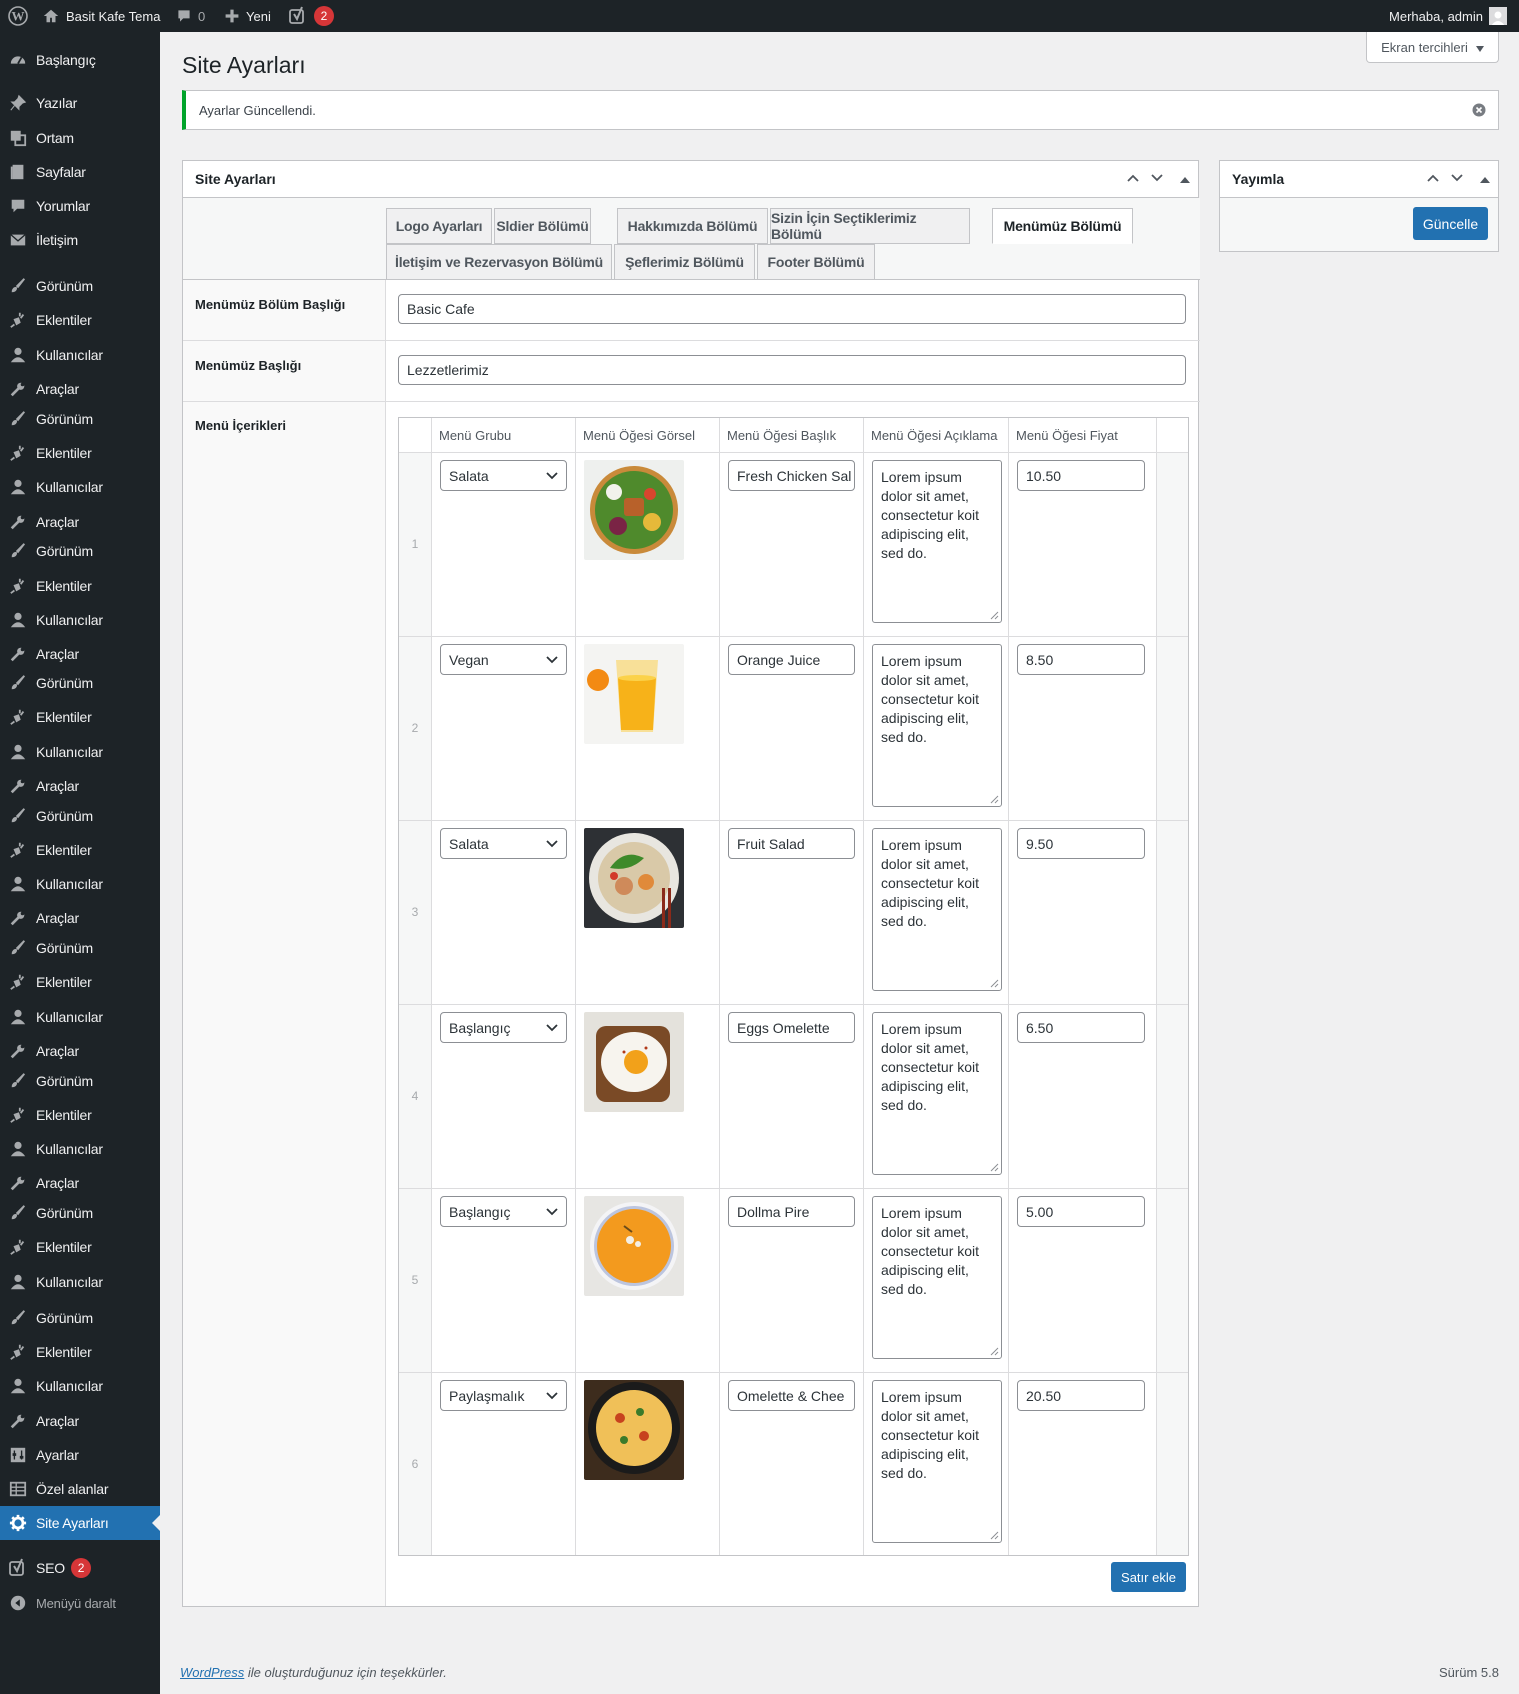 This screenshot has width=1519, height=1694. Describe the element at coordinates (80, 1282) in the screenshot. I see `sidebar-item-37: Kullanıcılar` at that location.